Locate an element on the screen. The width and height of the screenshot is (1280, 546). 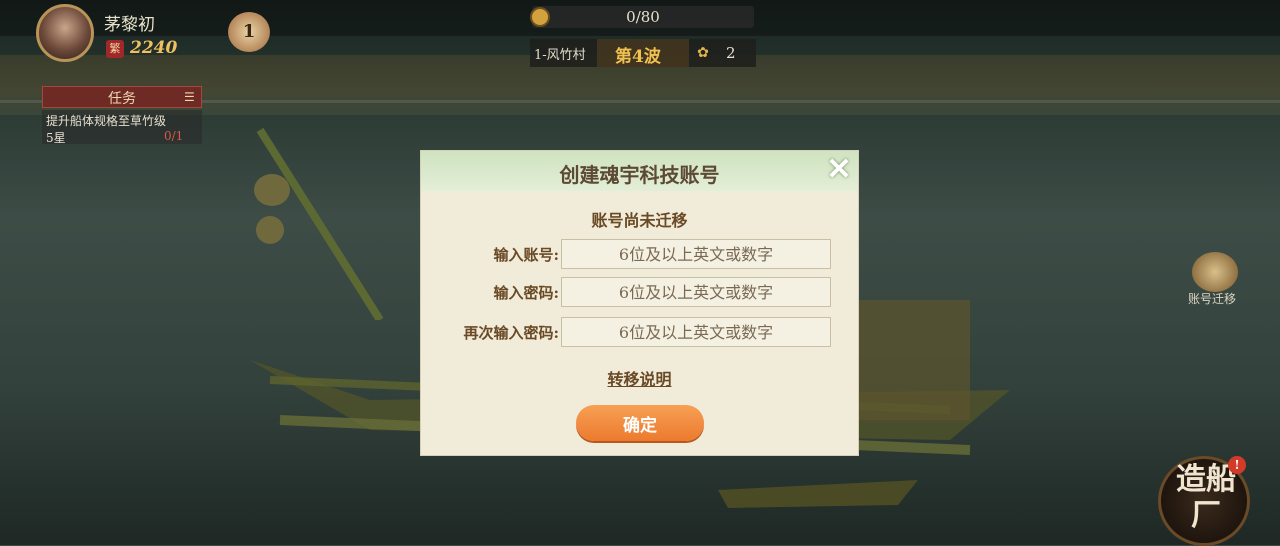
password-field-label: 输入密码: is located at coordinates (526, 293).